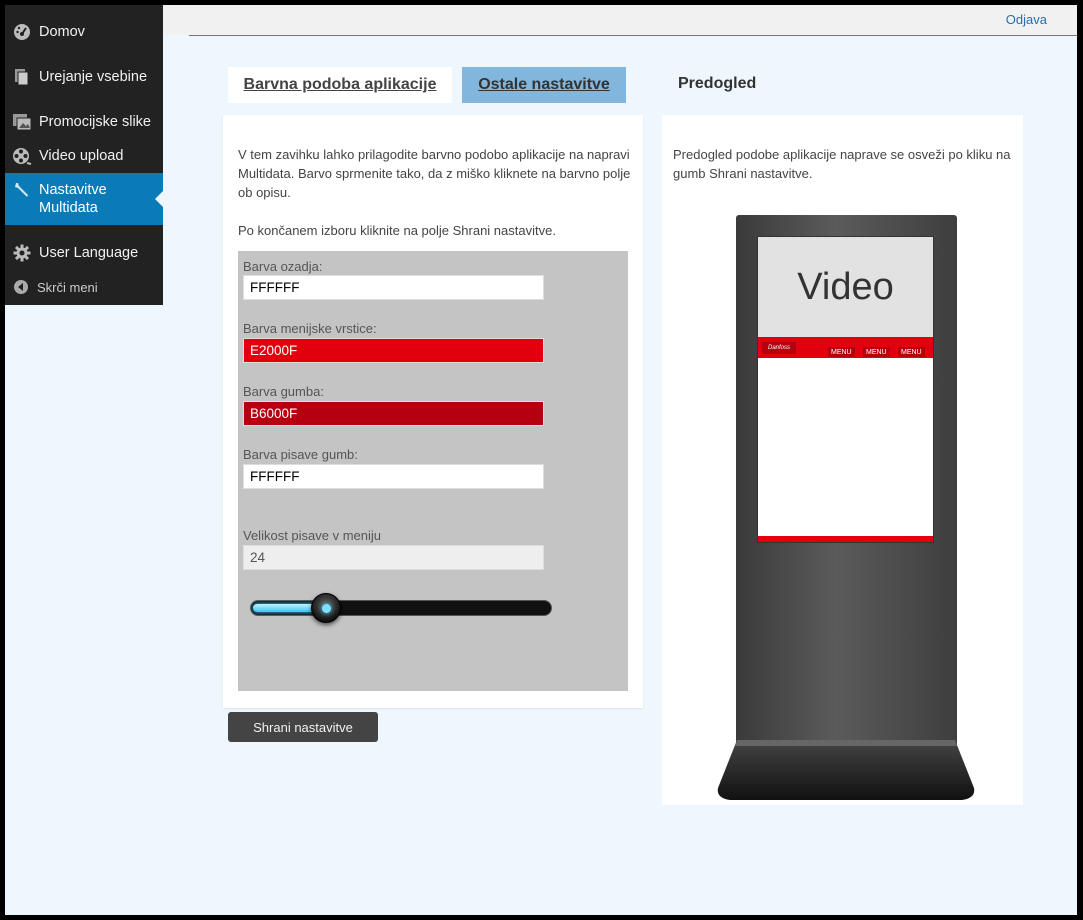  What do you see at coordinates (300, 454) in the screenshot?
I see `button-font-color-label: Barva pisave gumb:` at bounding box center [300, 454].